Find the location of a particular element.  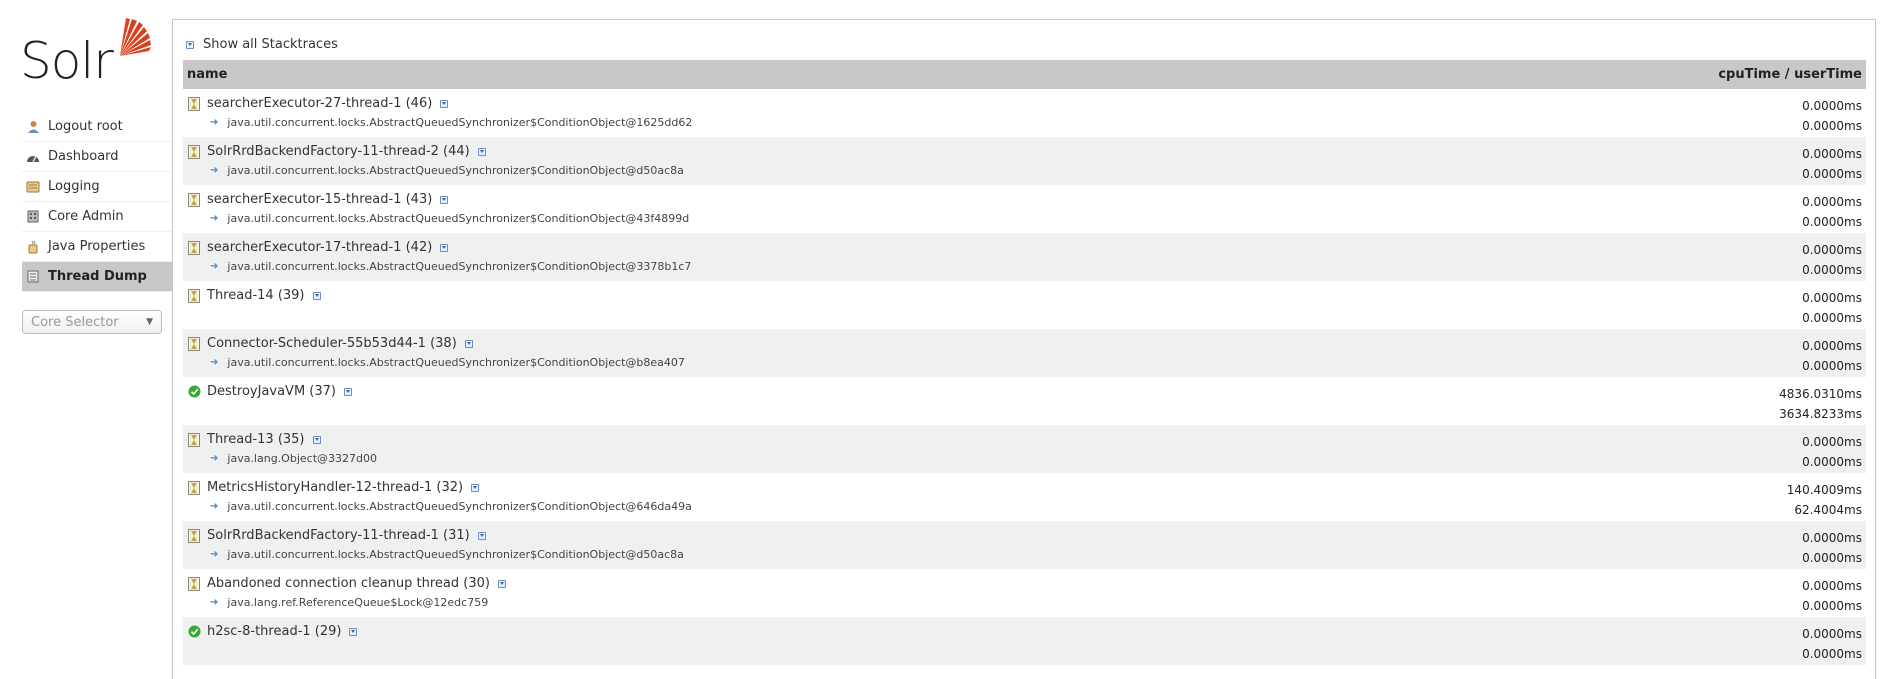

sidebar-item-label: Thread Dump is located at coordinates (97, 276).